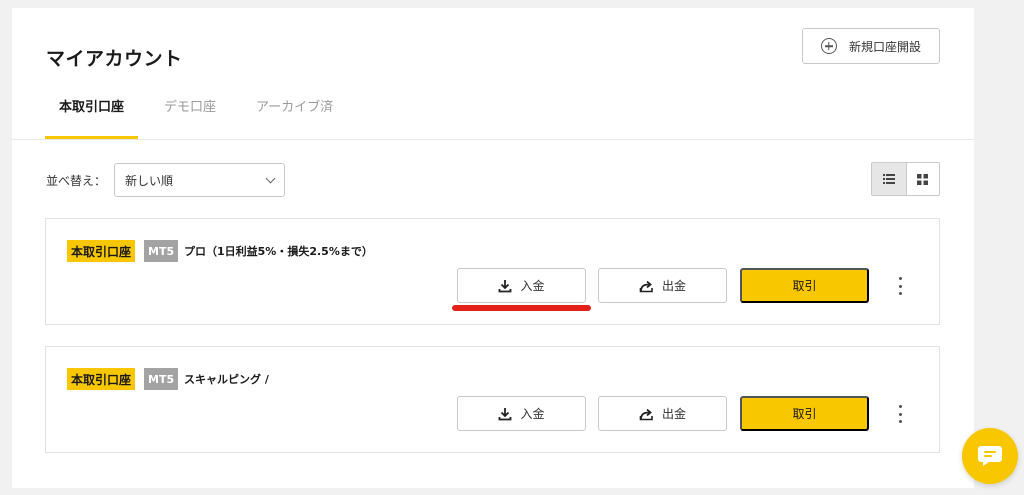  I want to click on view-toggle, so click(905, 179).